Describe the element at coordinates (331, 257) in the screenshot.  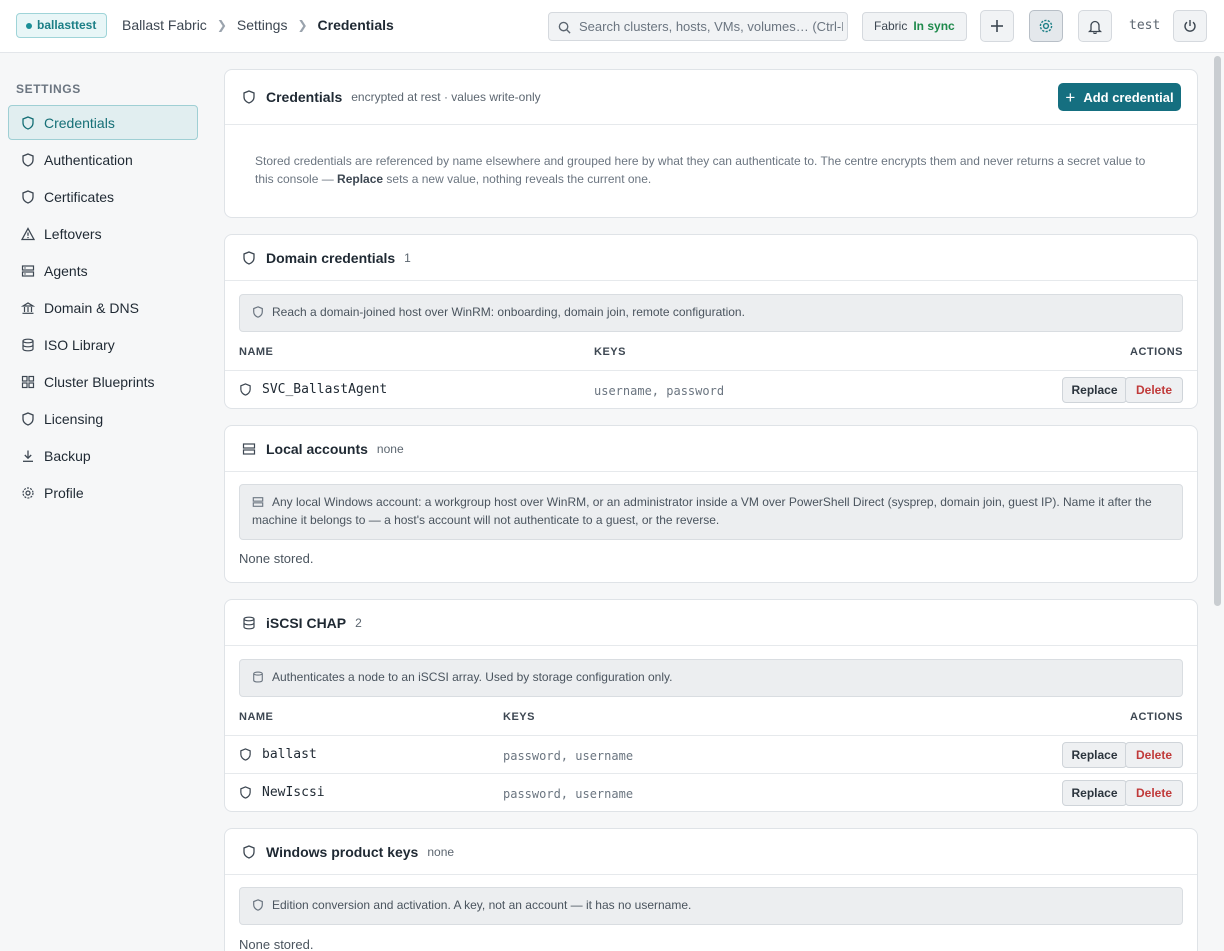
I see `section-title: Domain credentials` at that location.